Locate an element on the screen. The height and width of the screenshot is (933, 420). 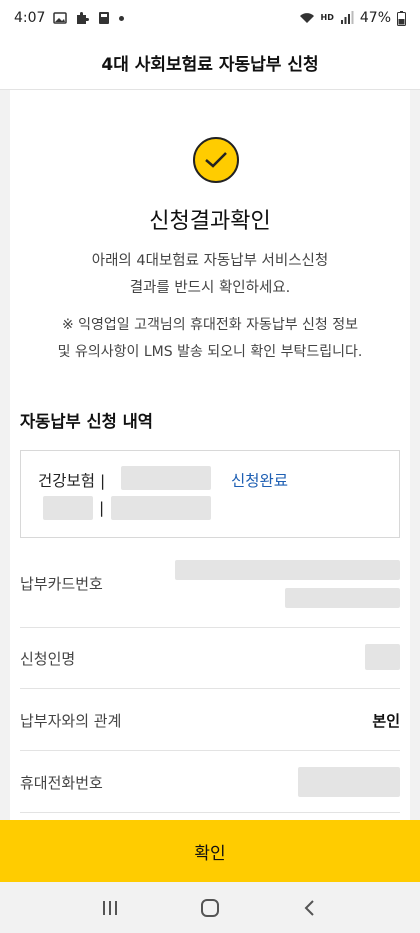
lms-notice-line2: 및 유의사항이 LMS 발송 되오니 확인 부탁드립니다. is located at coordinates (210, 352).